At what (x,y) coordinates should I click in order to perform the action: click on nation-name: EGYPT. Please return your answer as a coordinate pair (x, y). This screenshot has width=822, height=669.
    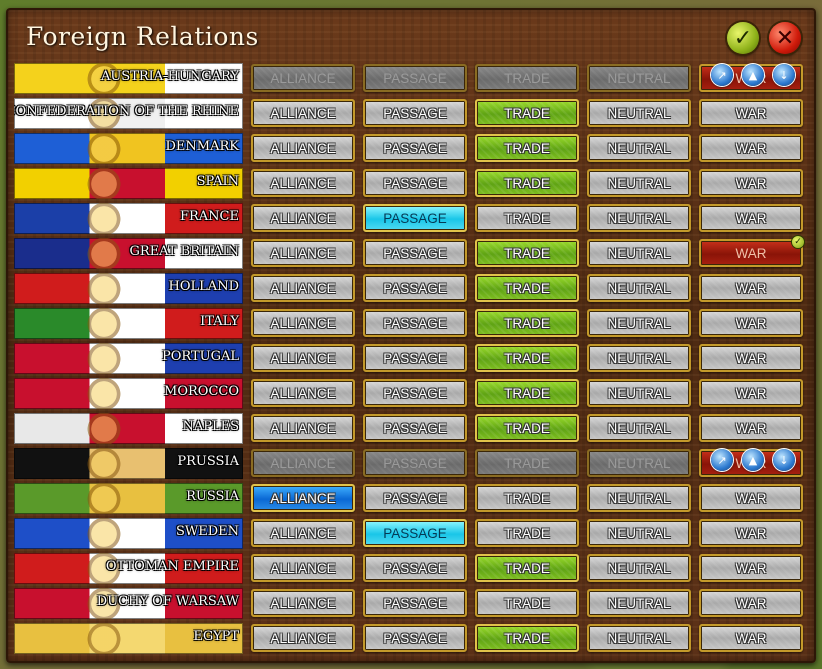
    Looking at the image, I should click on (216, 636).